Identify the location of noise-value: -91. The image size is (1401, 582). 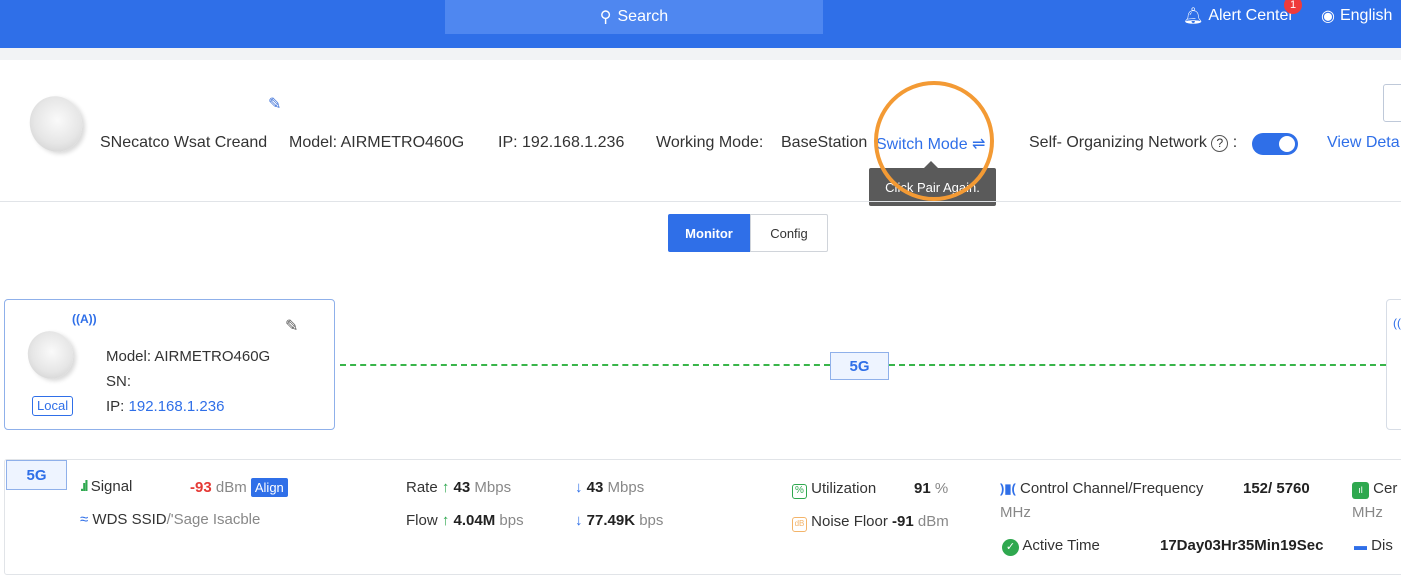
(903, 521).